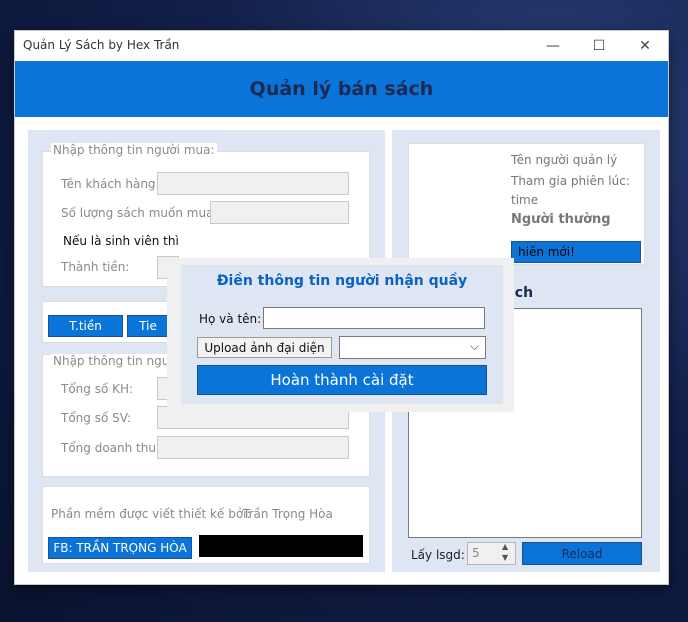 This screenshot has height=622, width=688. I want to click on black-panel, so click(281, 546).